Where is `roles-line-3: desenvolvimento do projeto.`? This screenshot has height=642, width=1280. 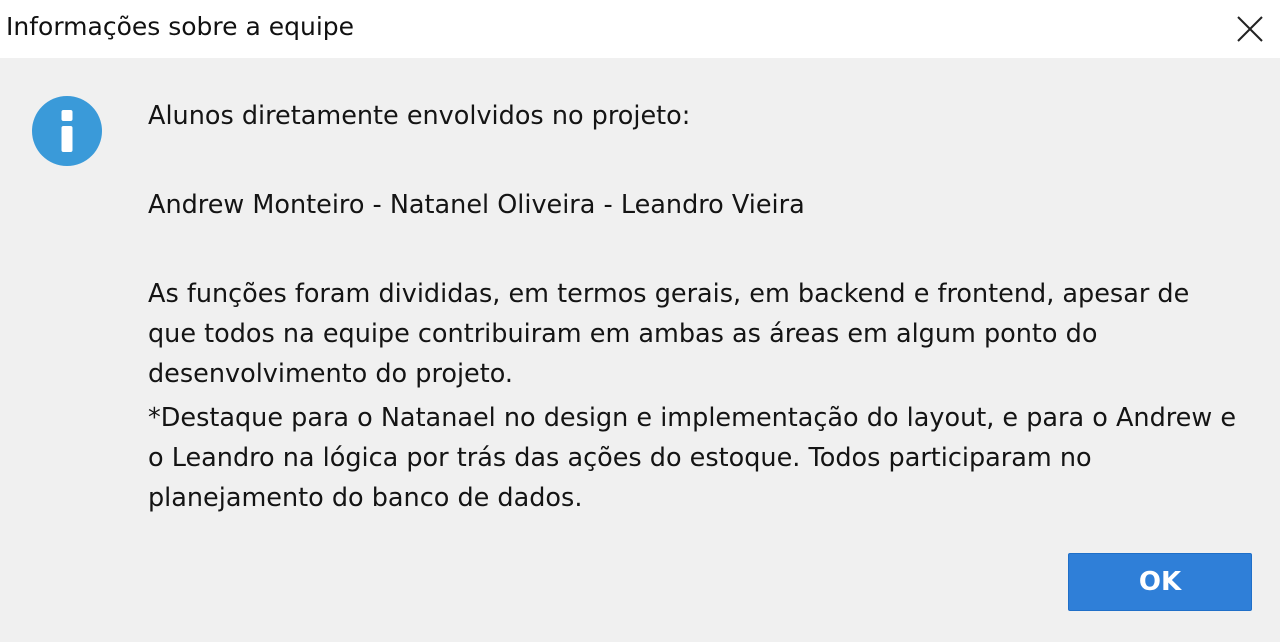 roles-line-3: desenvolvimento do projeto. is located at coordinates (330, 374).